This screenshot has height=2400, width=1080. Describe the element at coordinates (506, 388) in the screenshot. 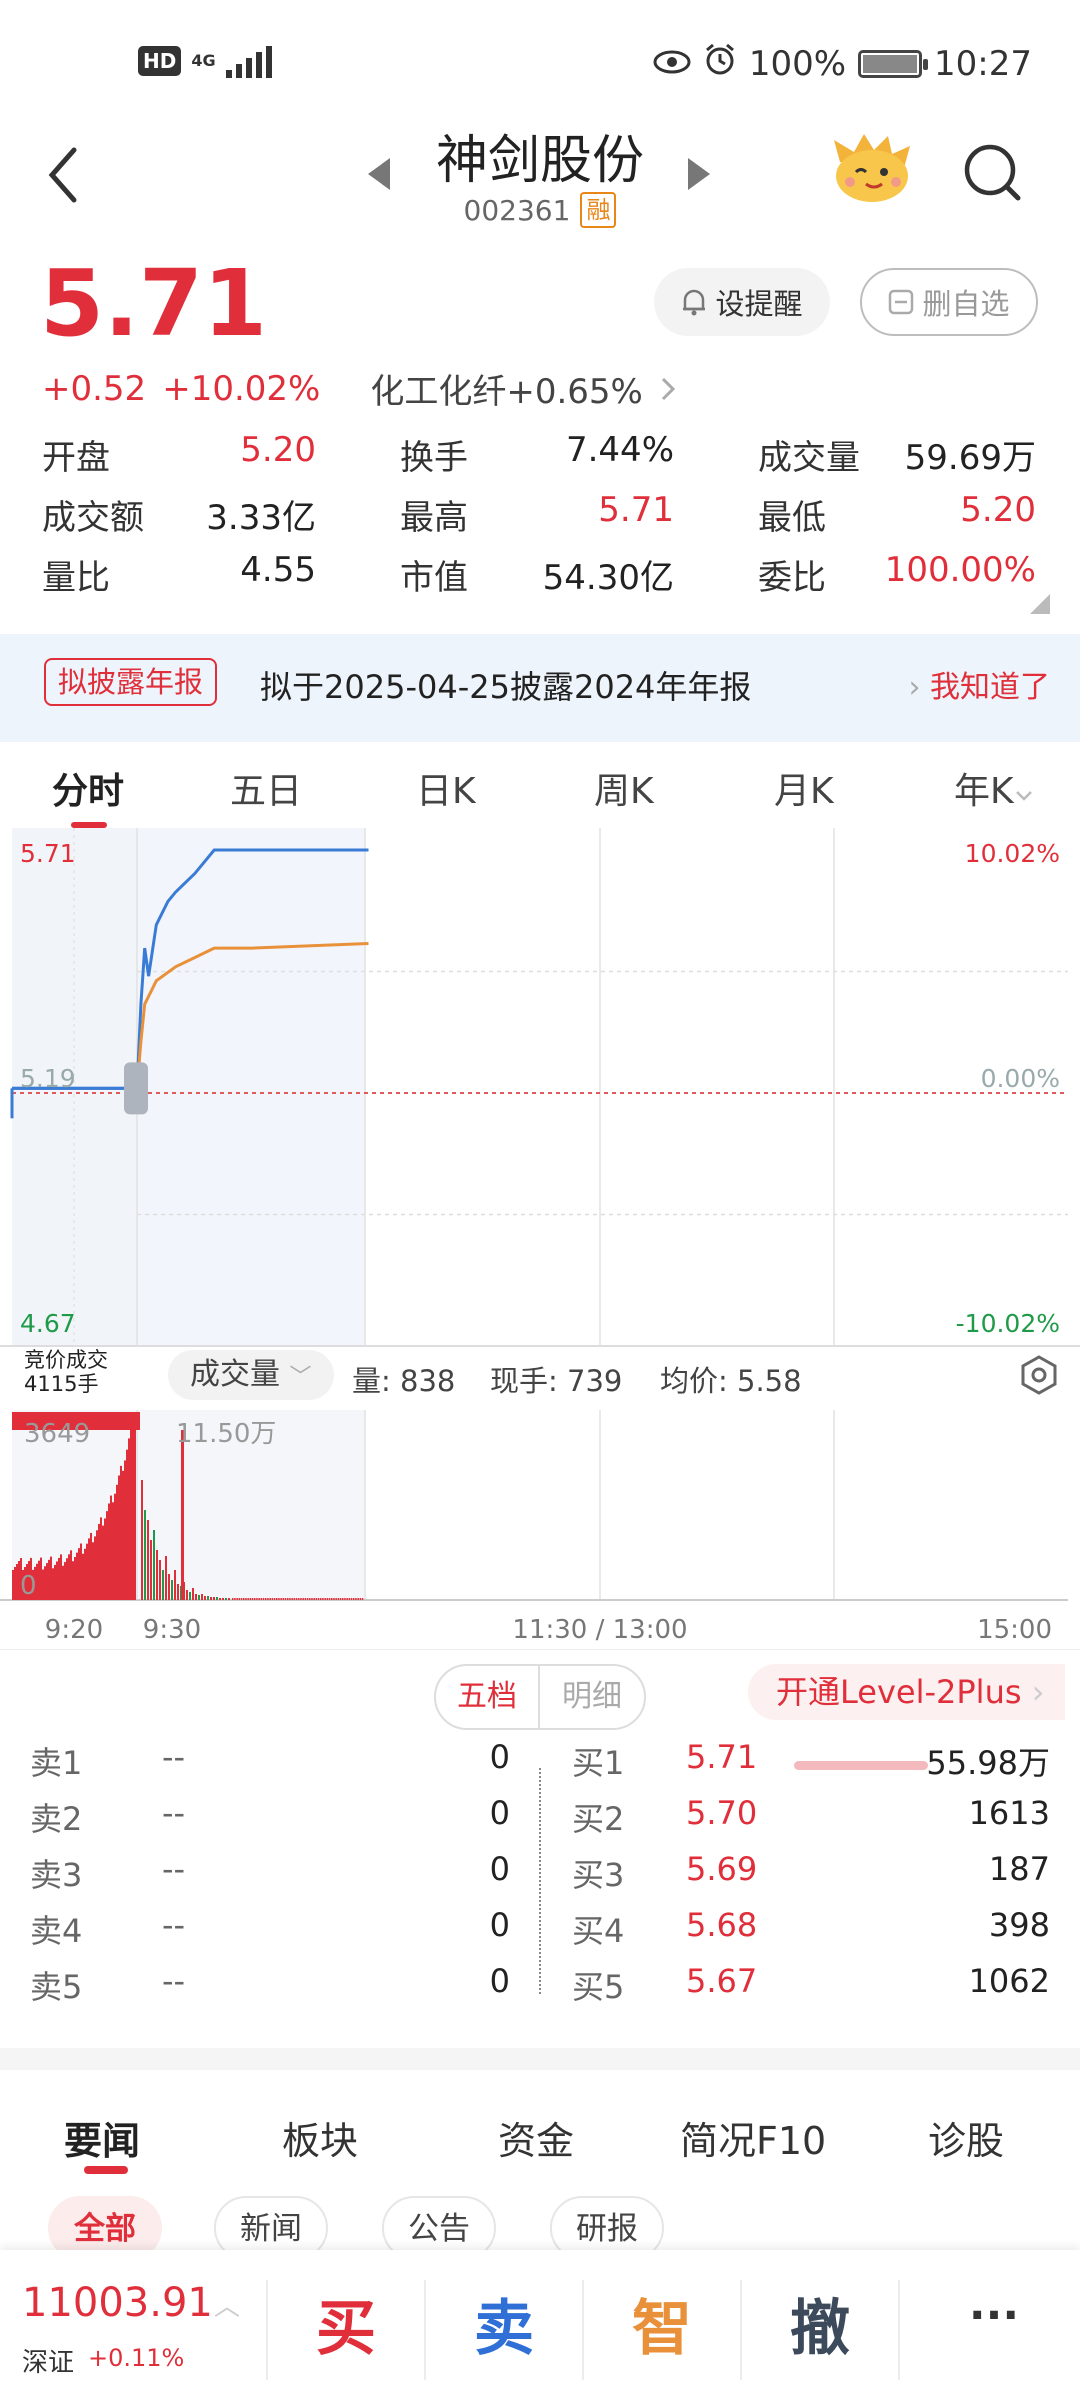

I see `sector-link: 化工化纤+0.65%` at that location.